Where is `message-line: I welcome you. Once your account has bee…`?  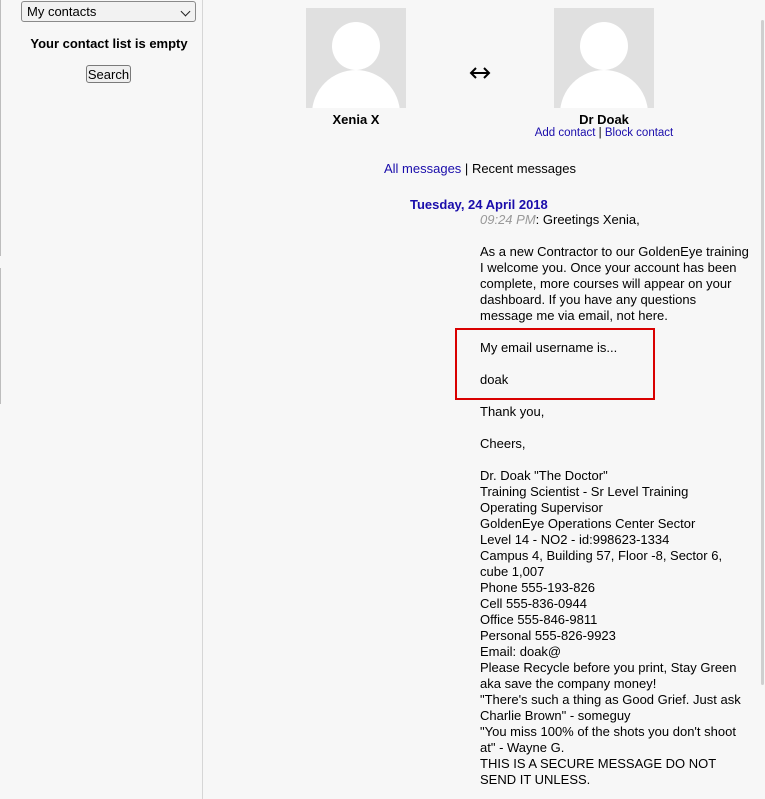 message-line: I welcome you. Once your account has bee… is located at coordinates (608, 267).